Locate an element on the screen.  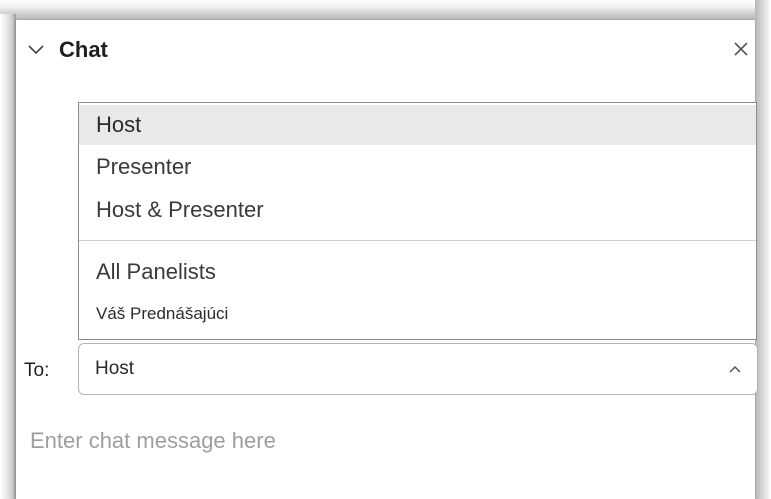
option-all-panelists: All Panelists is located at coordinates (417, 272).